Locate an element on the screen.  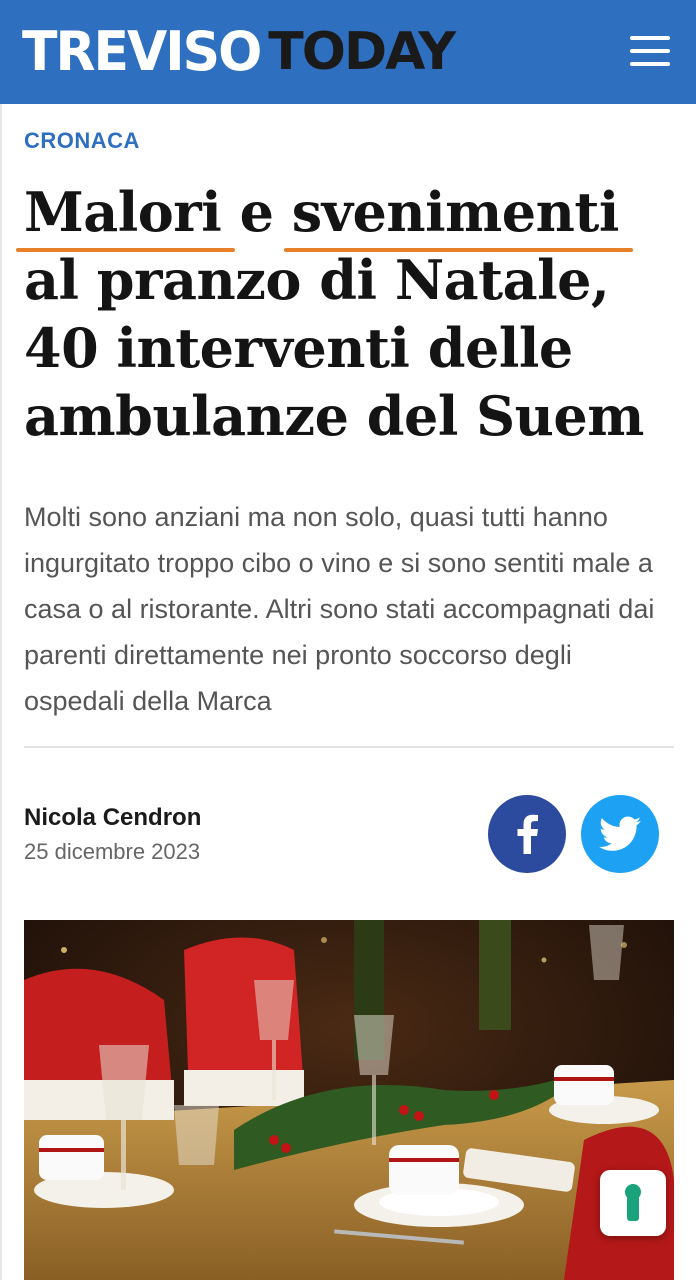
headline-highlight-malori: Malori is located at coordinates (125, 216).